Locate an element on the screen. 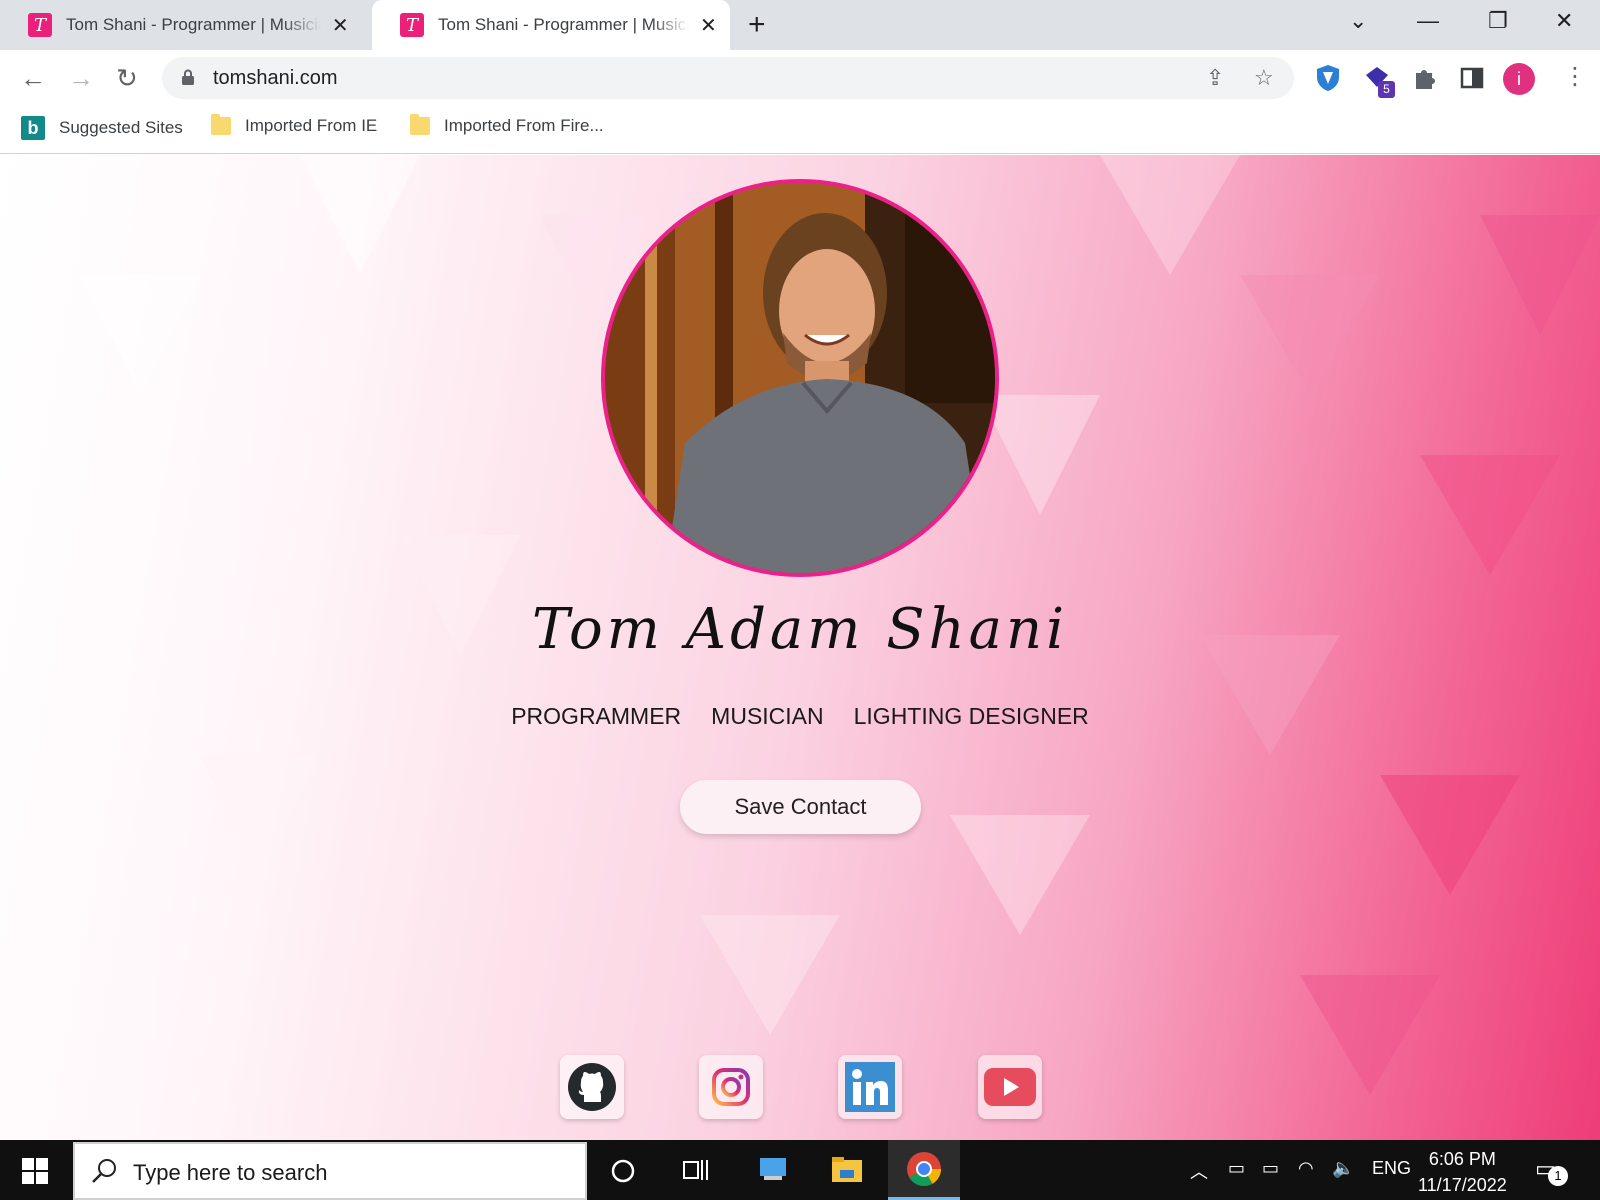  github-icon is located at coordinates (592, 1087).